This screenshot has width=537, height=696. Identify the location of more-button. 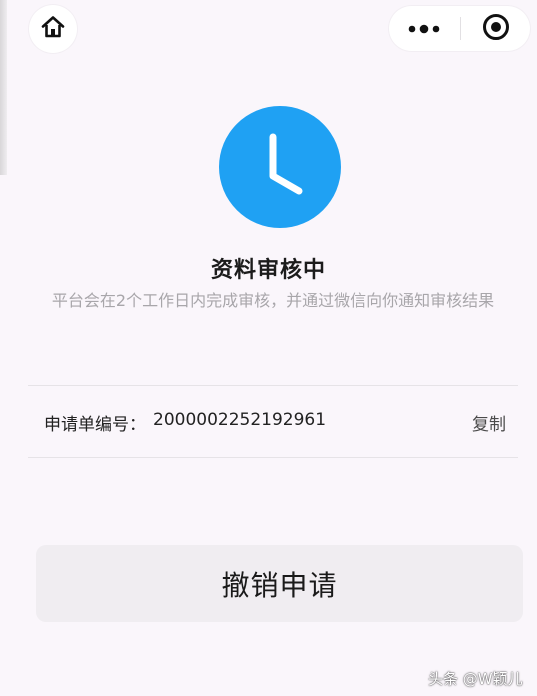
(424, 28).